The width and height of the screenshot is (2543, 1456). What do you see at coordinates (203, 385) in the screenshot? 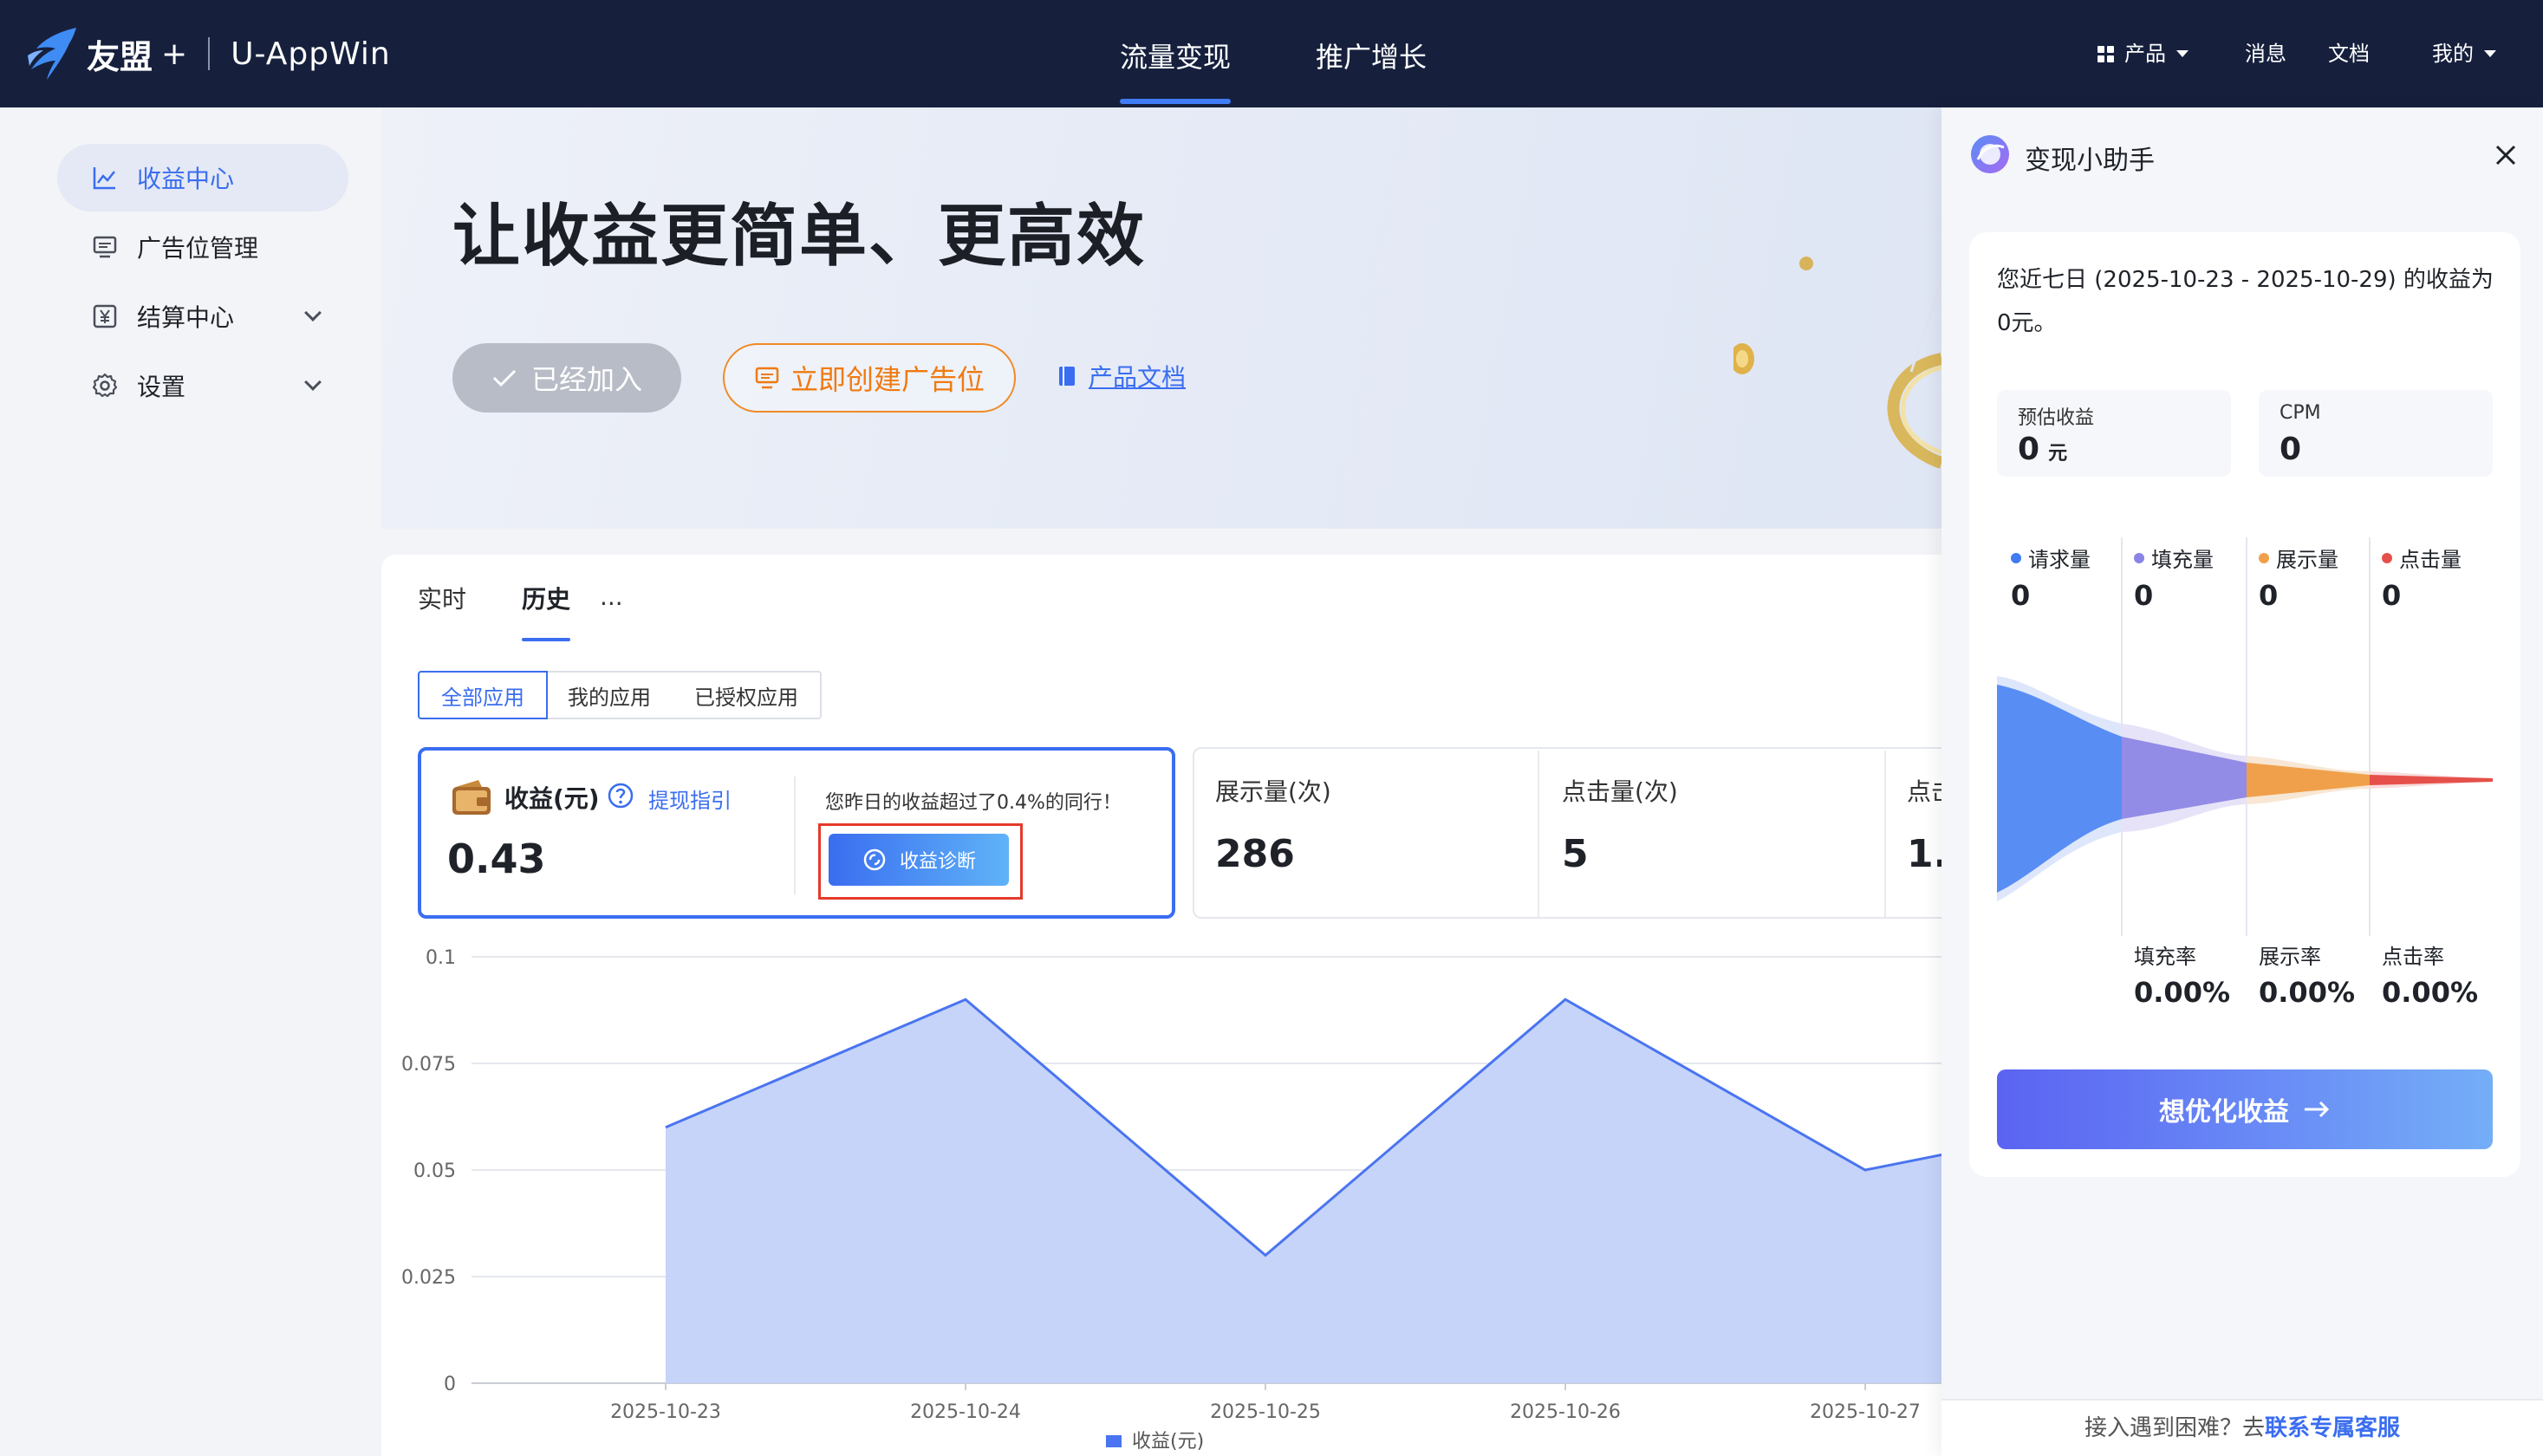
I see `sidebar-item-settings: 设置` at bounding box center [203, 385].